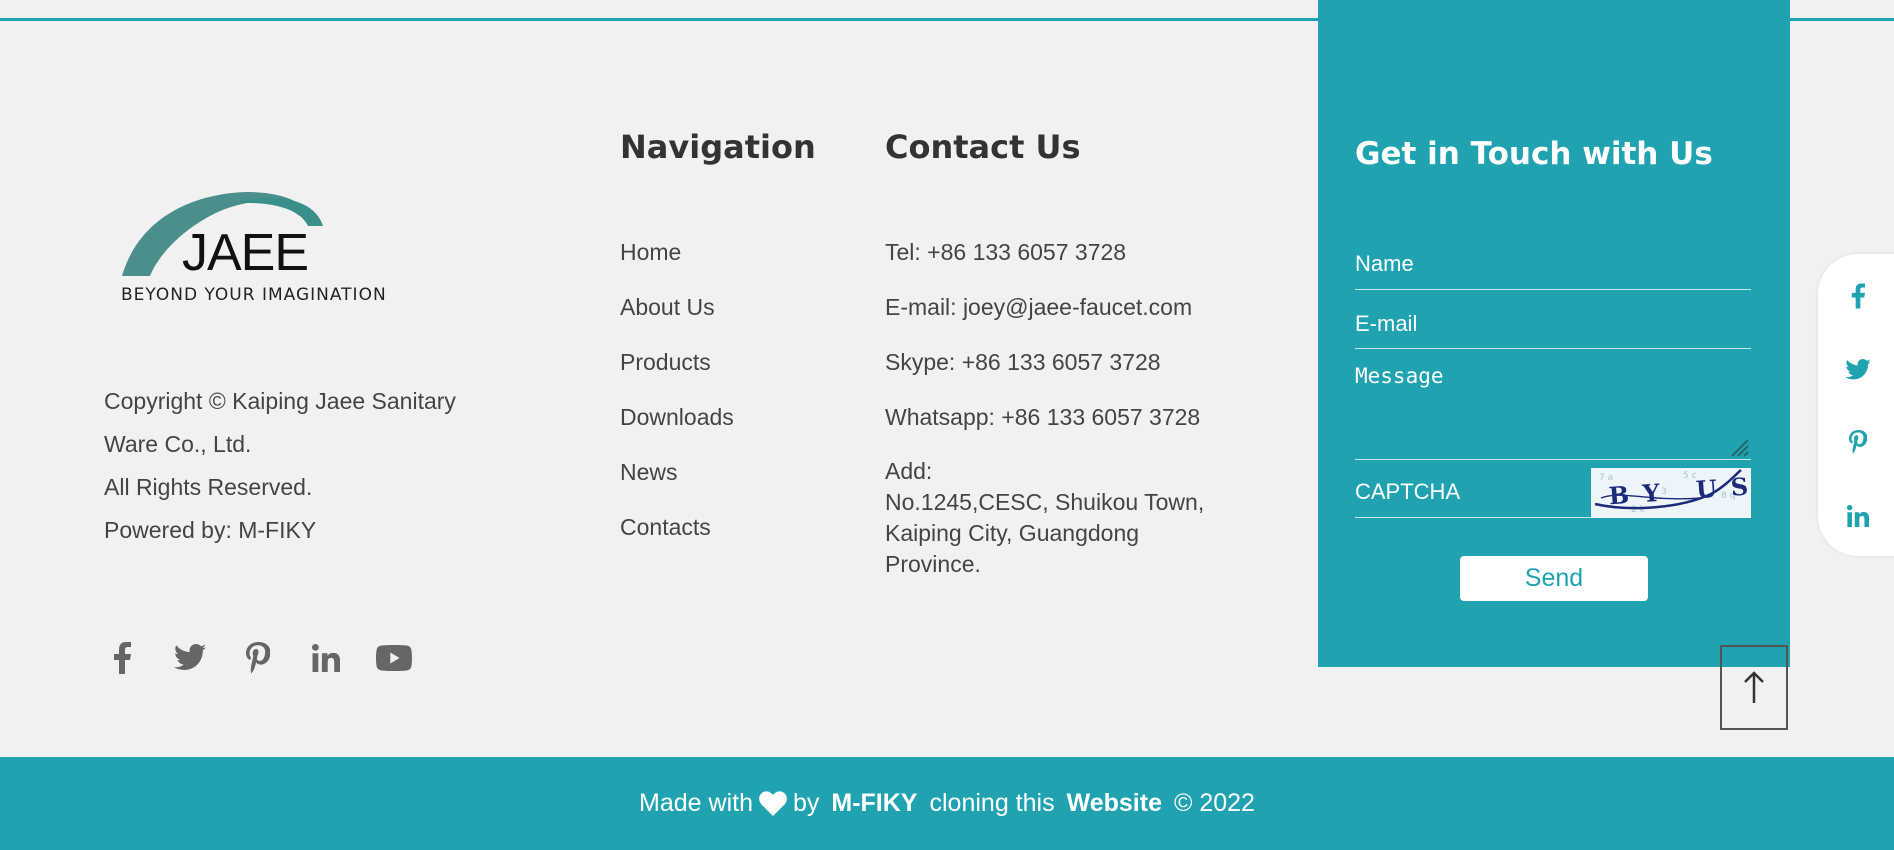  I want to click on navigation-heading: Navigation, so click(718, 147).